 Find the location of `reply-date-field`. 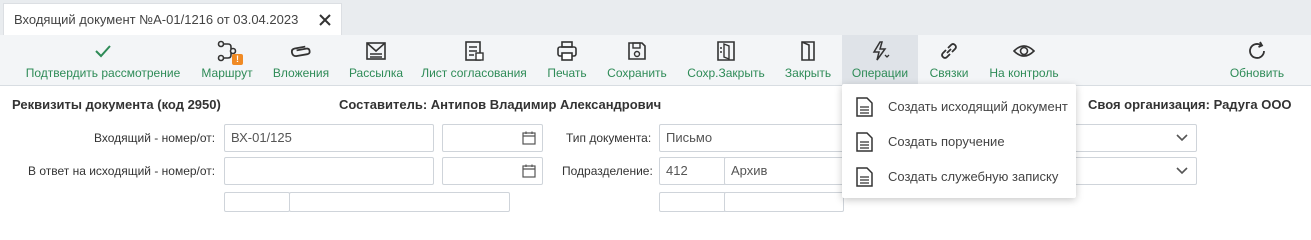

reply-date-field is located at coordinates (492, 171).